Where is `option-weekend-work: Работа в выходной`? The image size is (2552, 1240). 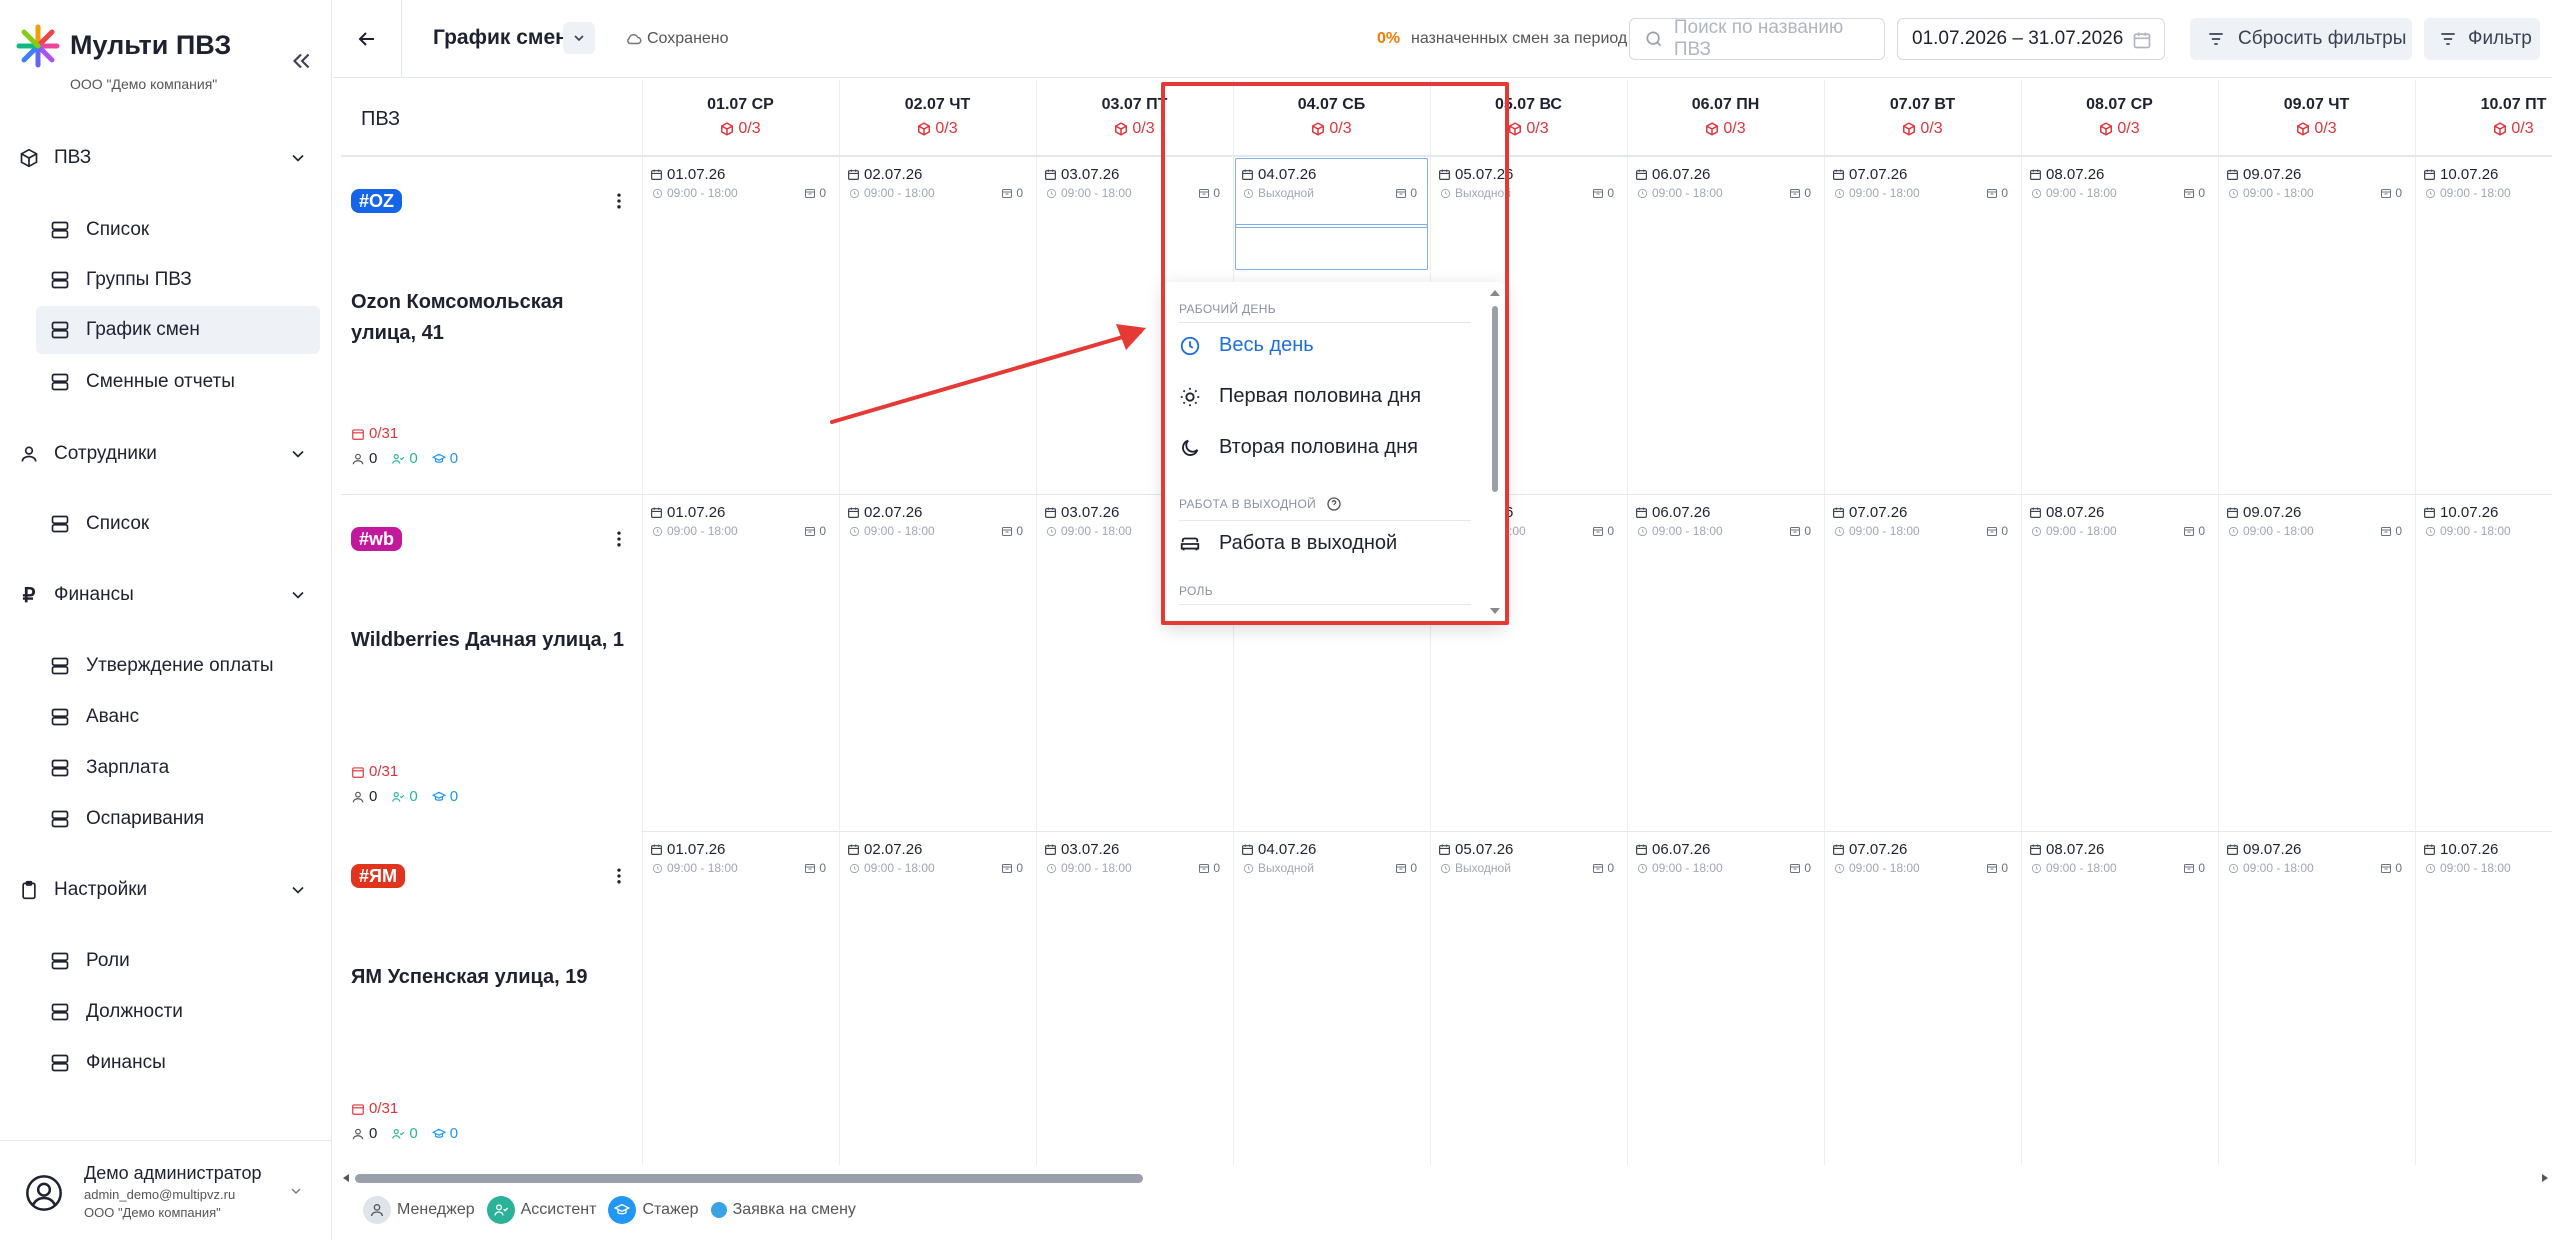 option-weekend-work: Работа в выходной is located at coordinates (1288, 543).